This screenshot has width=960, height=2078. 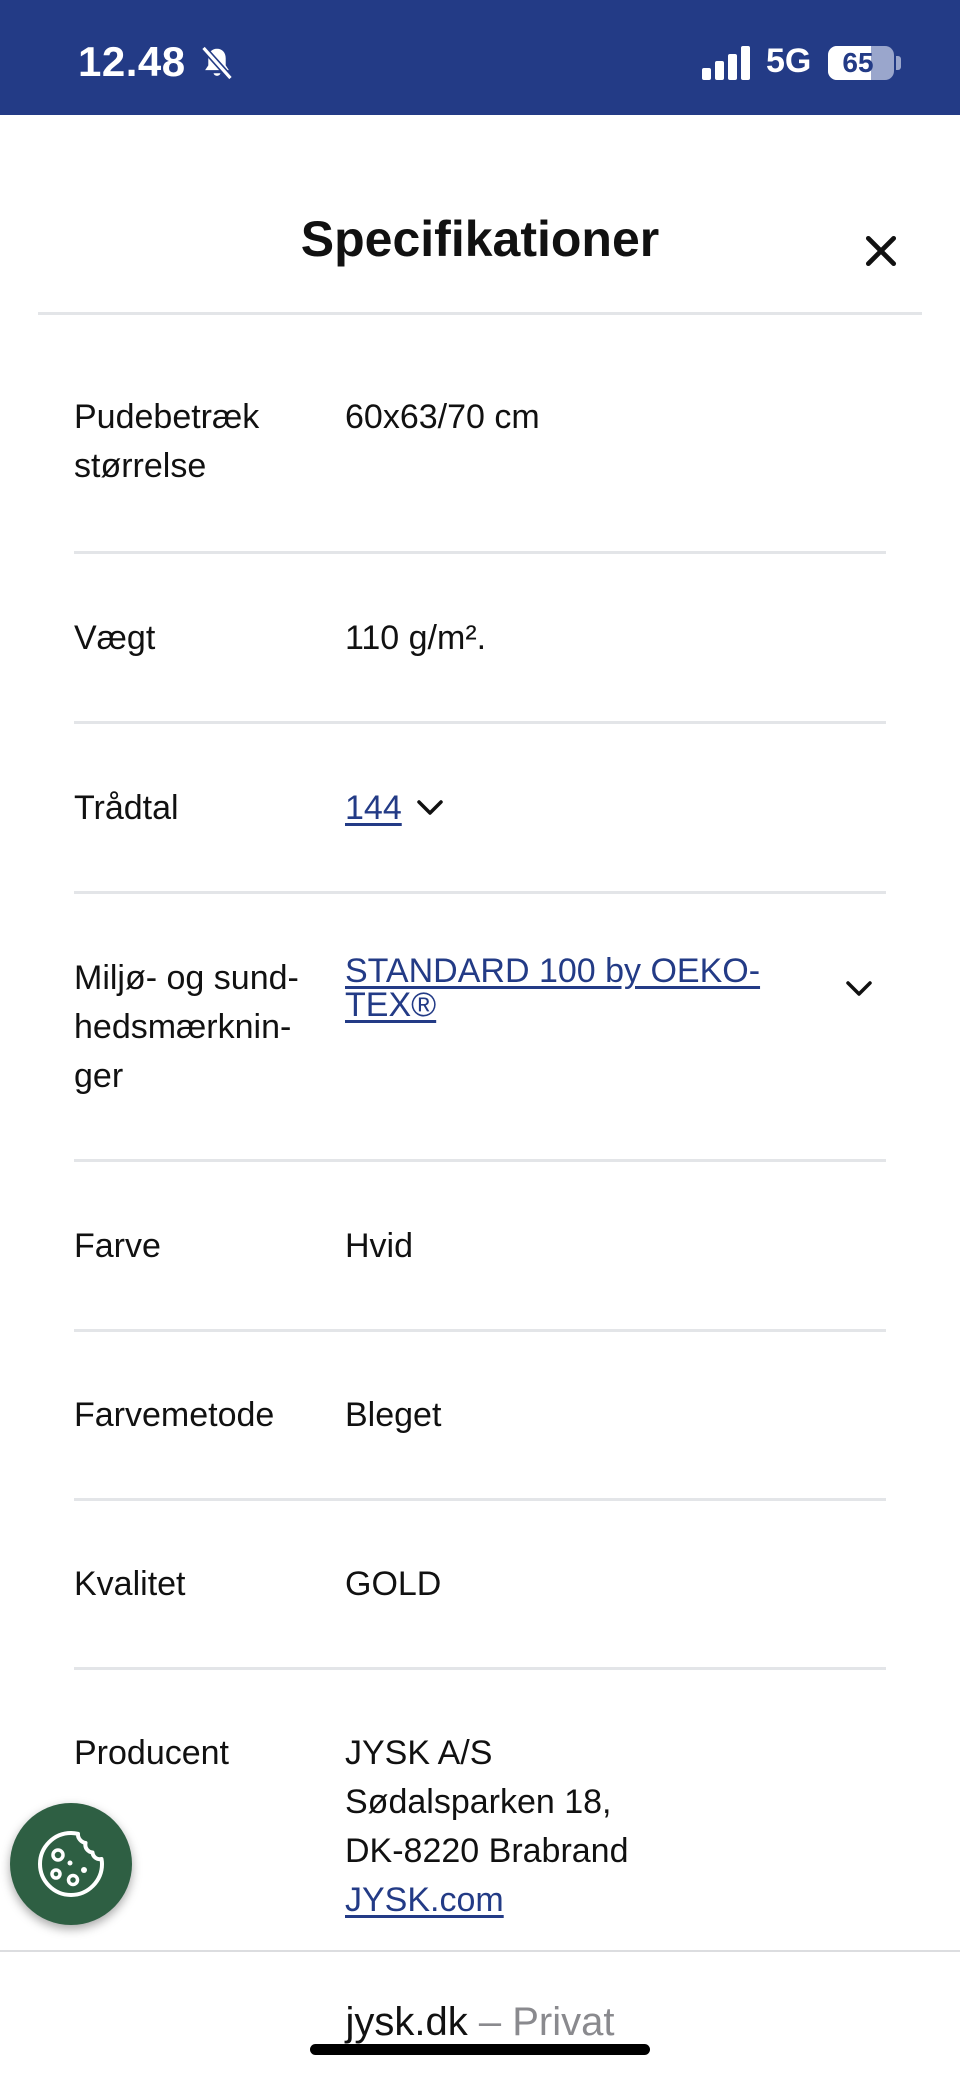 What do you see at coordinates (480, 809) in the screenshot?
I see `spec-row-thread-count: Trådtal 144` at bounding box center [480, 809].